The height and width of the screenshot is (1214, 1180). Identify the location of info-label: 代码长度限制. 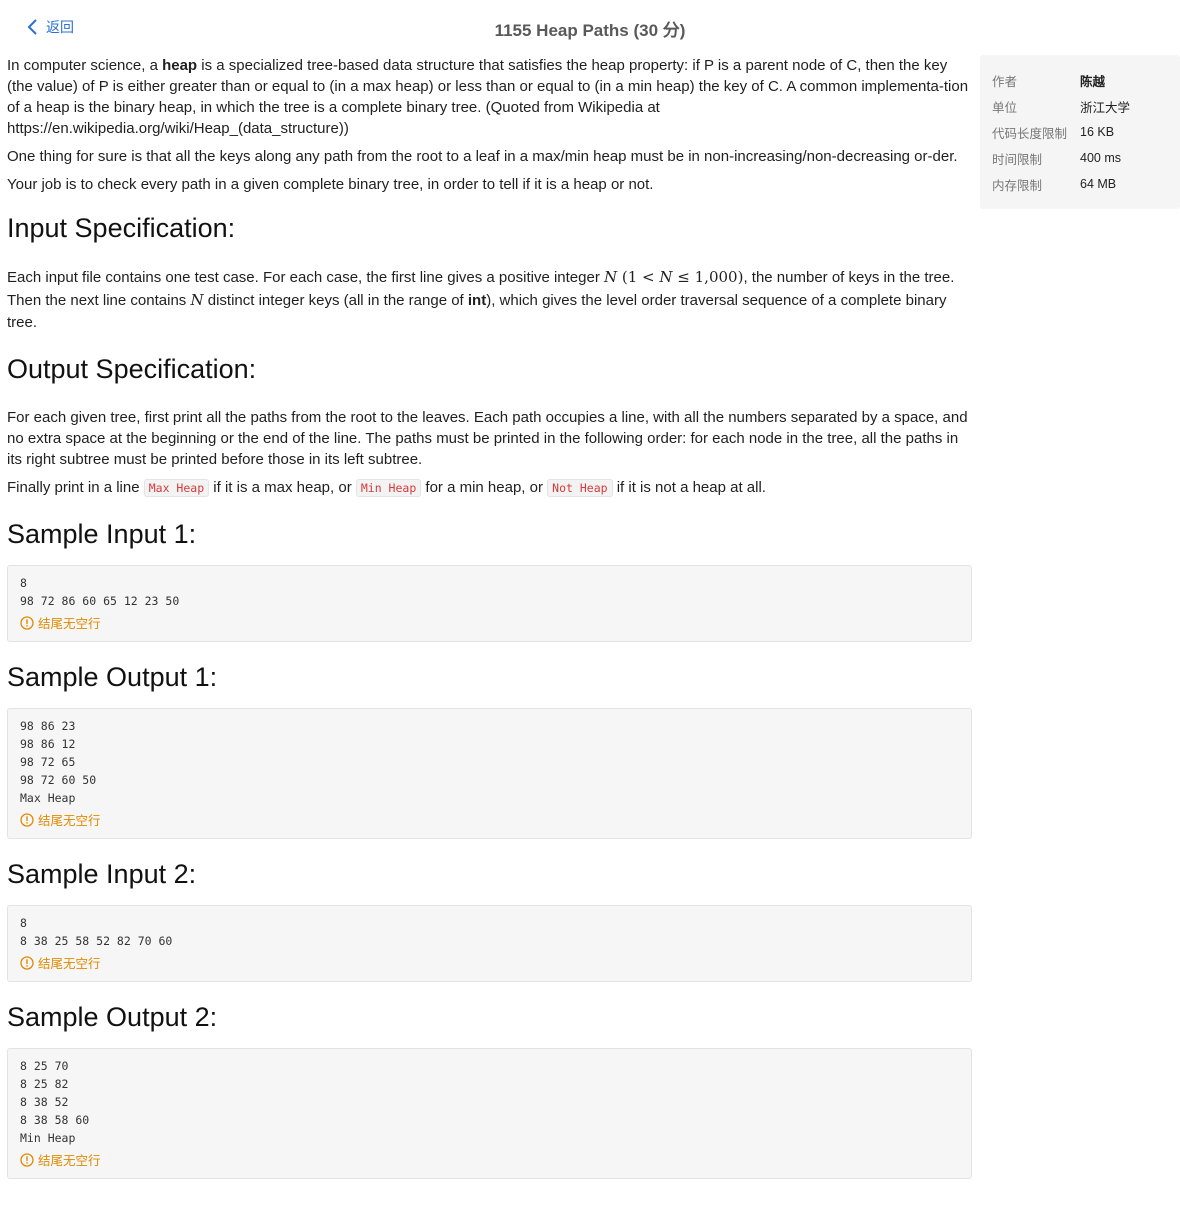
(1030, 133).